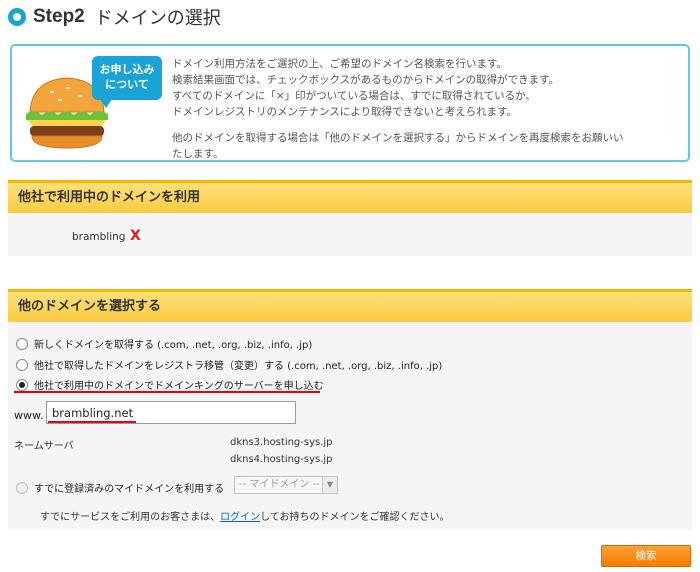 This screenshot has height=572, width=700. What do you see at coordinates (281, 442) in the screenshot?
I see `nameserver-value: dkns3.hosting-sys.jp` at bounding box center [281, 442].